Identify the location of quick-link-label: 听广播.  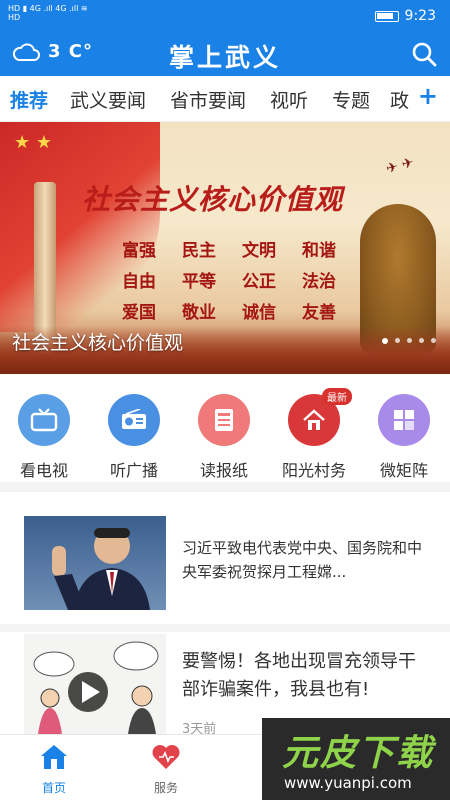
(133, 470).